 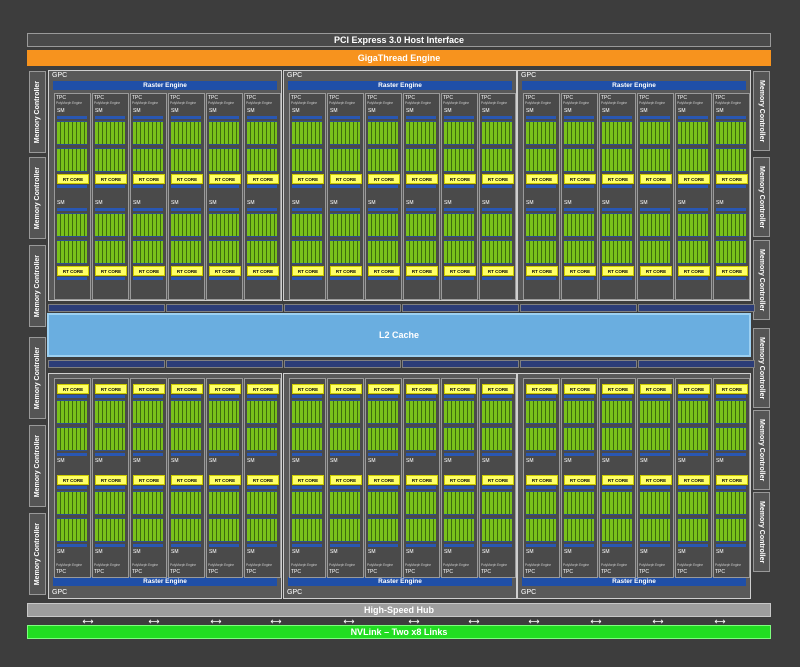 I want to click on tpc-3: TPC PolyMorph Engine RT CORE SM RT CORE SM, so click(x=617, y=478).